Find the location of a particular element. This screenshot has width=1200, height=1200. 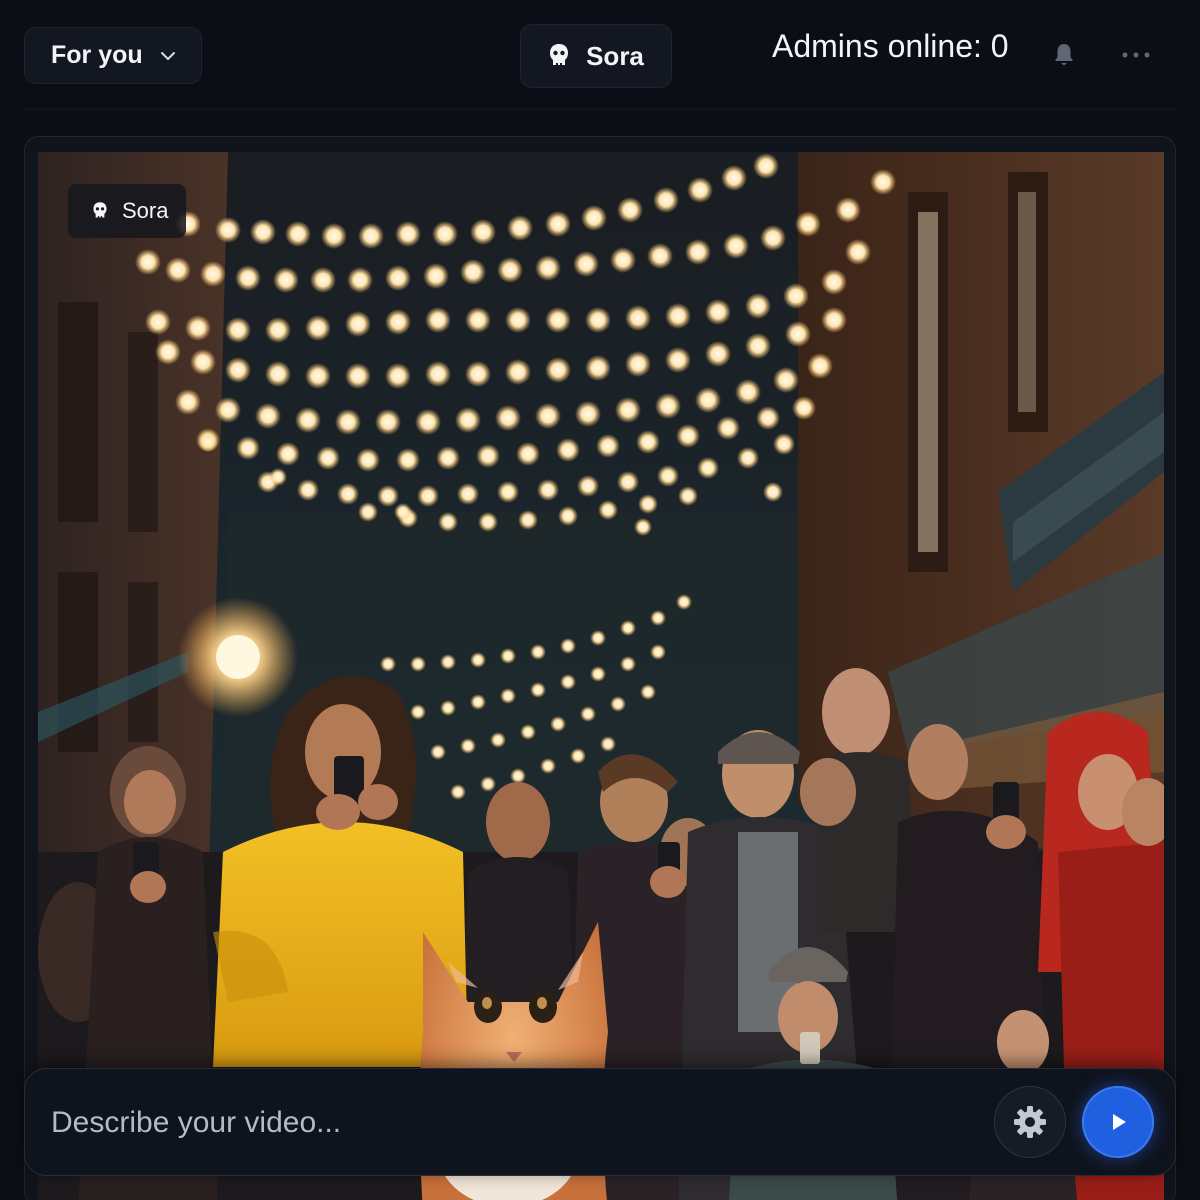

top-bar: For you Sora Admins online: 0 is located at coordinates (600, 55).